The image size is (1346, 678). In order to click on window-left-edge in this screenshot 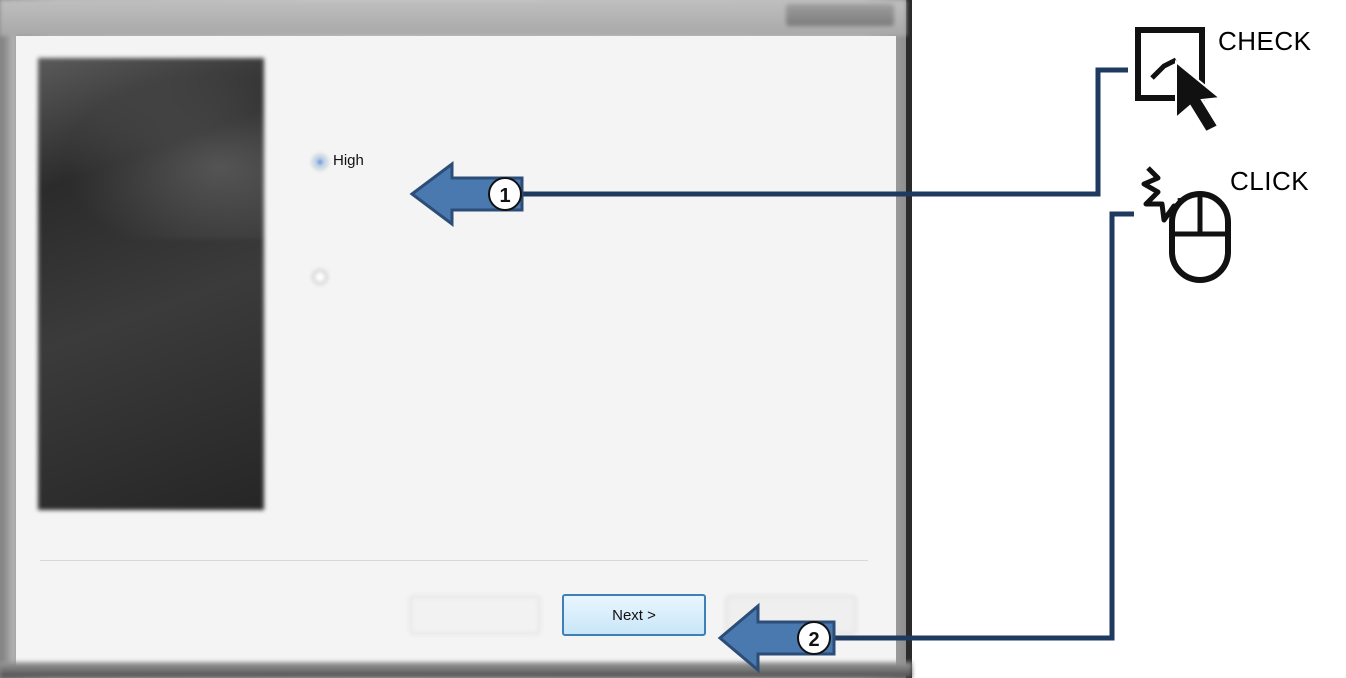, I will do `click(8, 351)`.